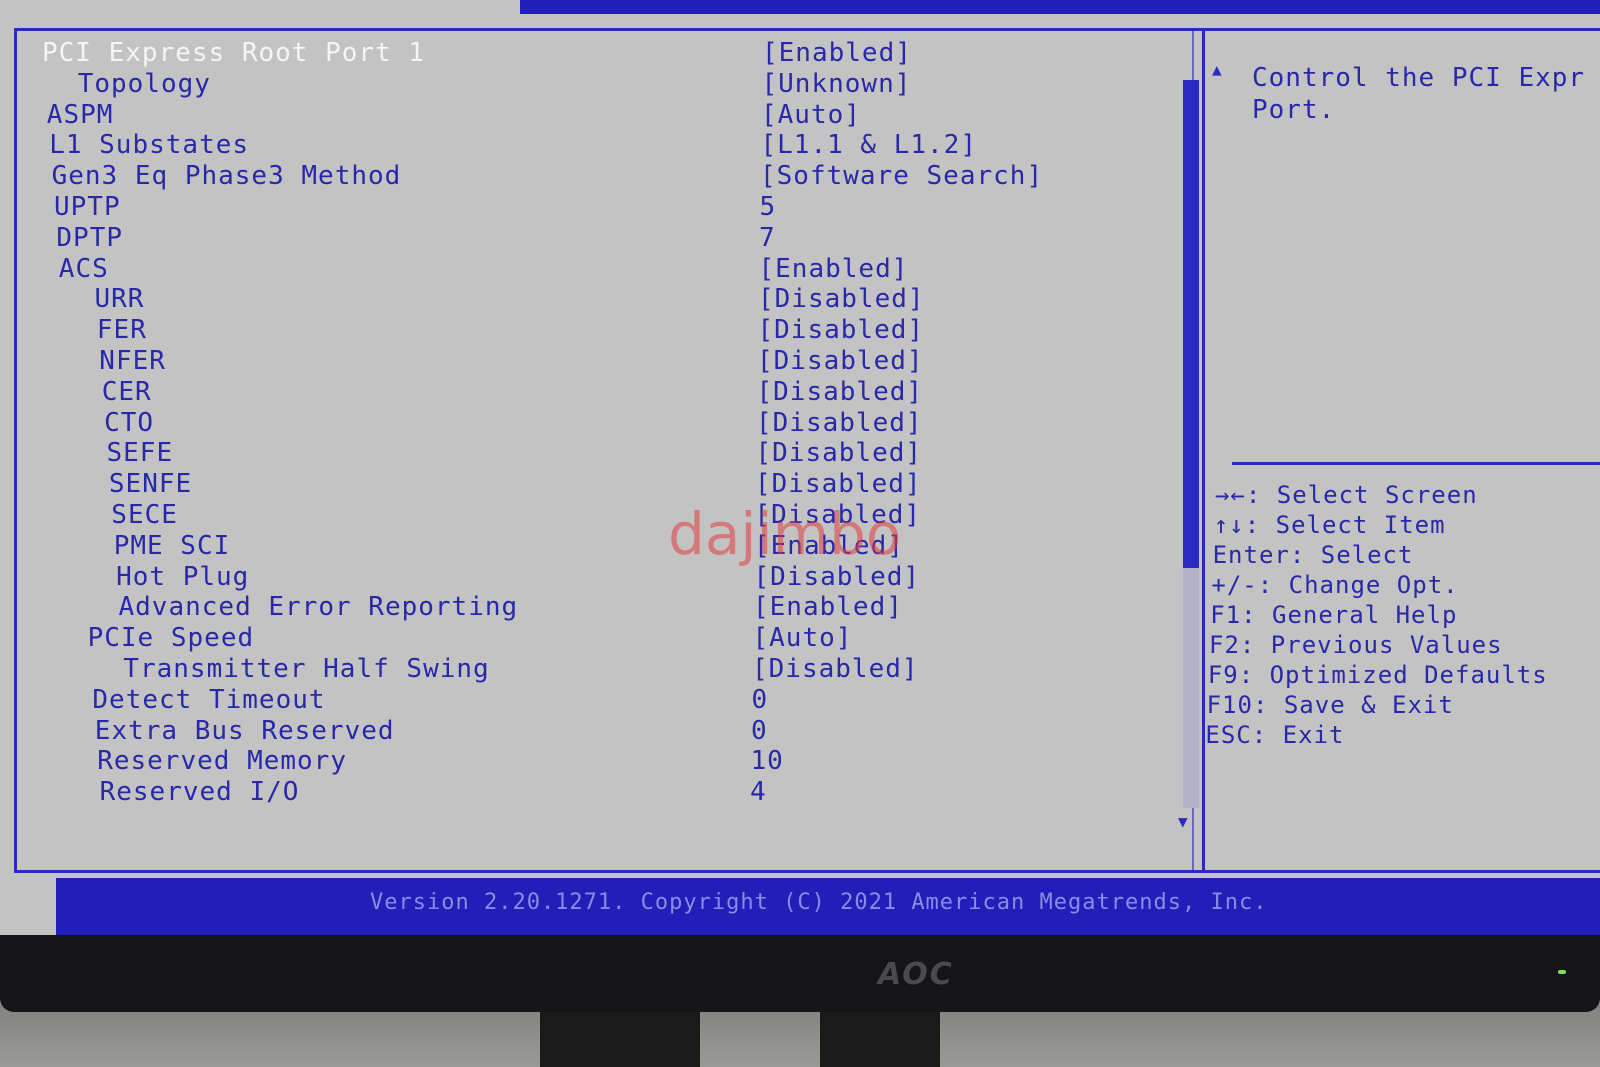  Describe the element at coordinates (916, 974) in the screenshot. I see `monitor-brand-logo: AOC` at that location.